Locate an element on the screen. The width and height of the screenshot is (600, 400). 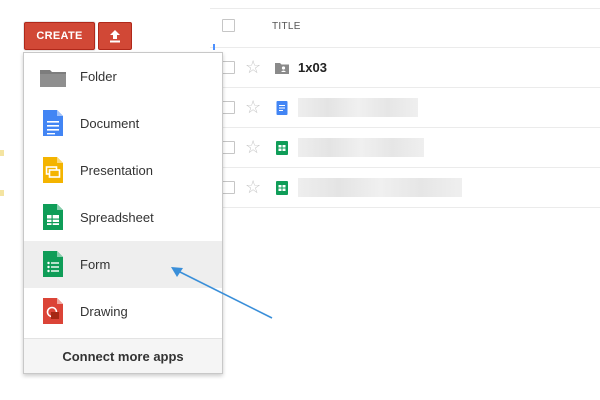
upload-button is located at coordinates (115, 36).